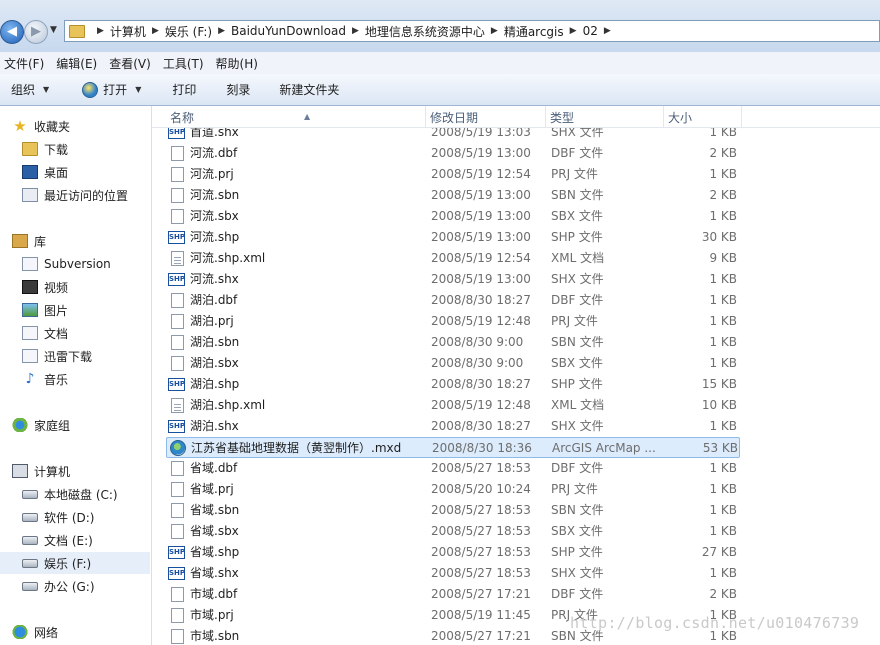 The height and width of the screenshot is (645, 880). I want to click on file-row: 河流.prj 2008/5/19 12:54 PRJ 文件 1 KB, so click(453, 174).